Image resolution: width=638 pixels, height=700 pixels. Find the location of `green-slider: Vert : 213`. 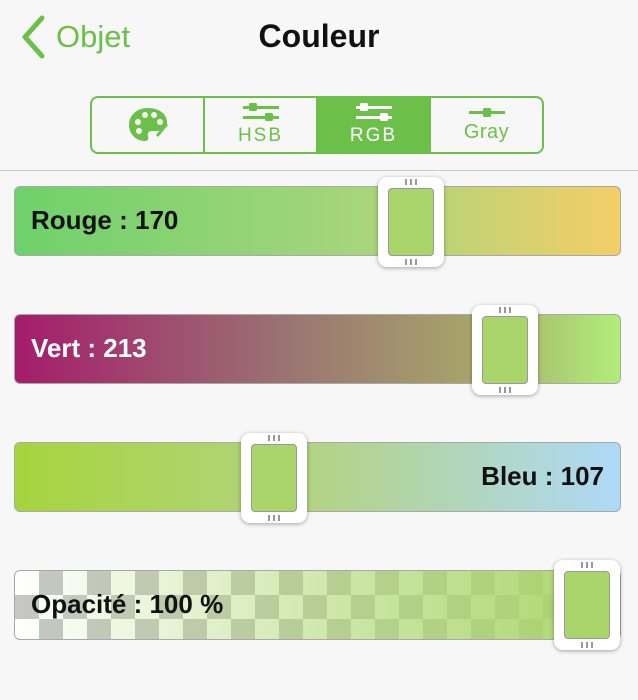

green-slider: Vert : 213 is located at coordinates (317, 350).